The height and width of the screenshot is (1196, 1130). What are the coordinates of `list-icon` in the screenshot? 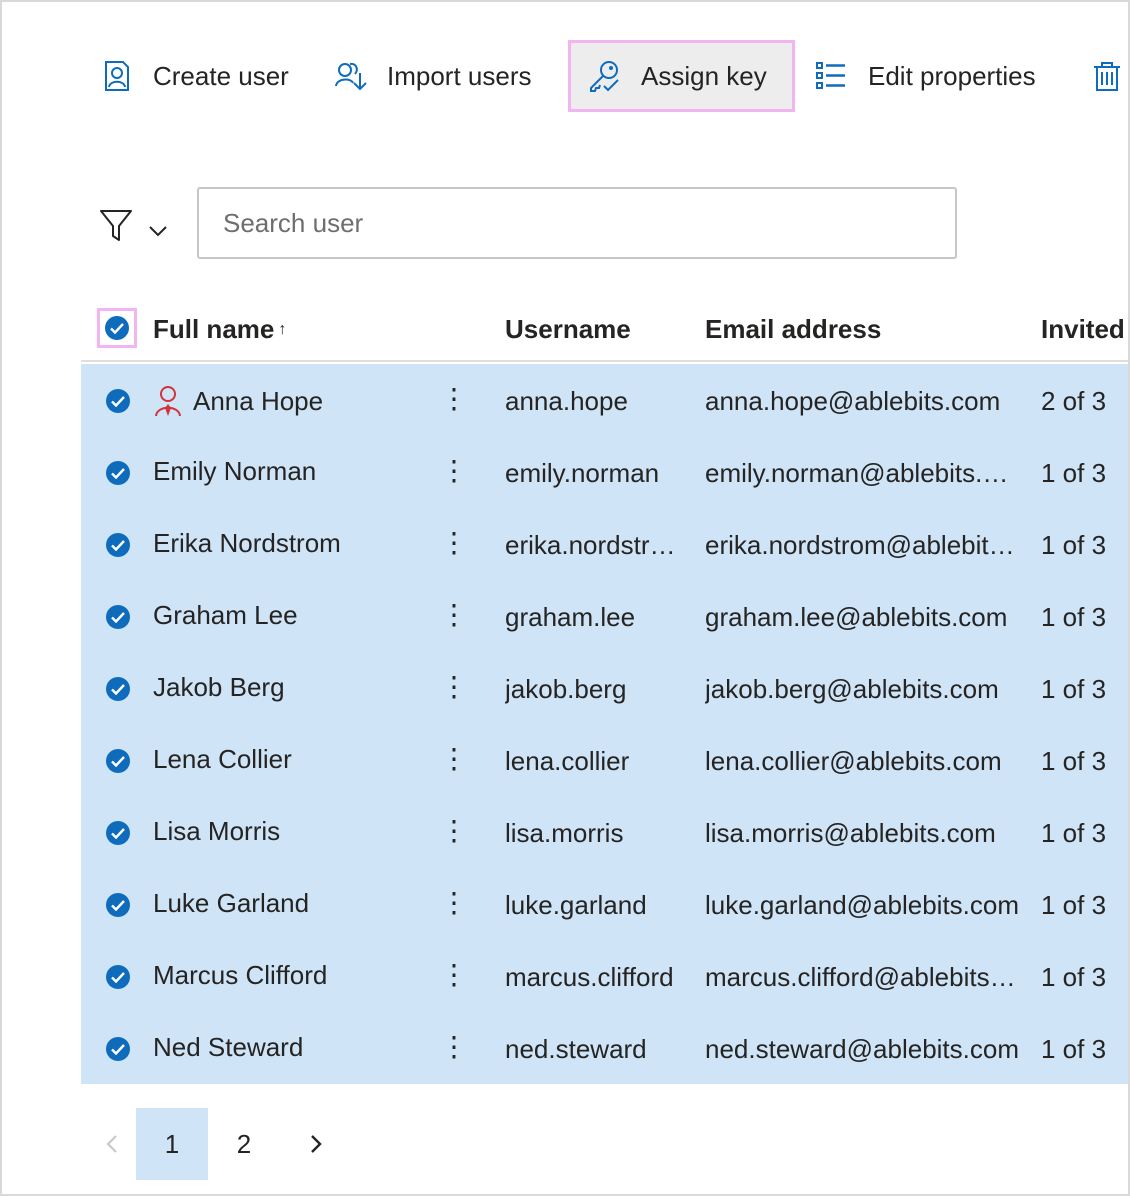 It's located at (830, 75).